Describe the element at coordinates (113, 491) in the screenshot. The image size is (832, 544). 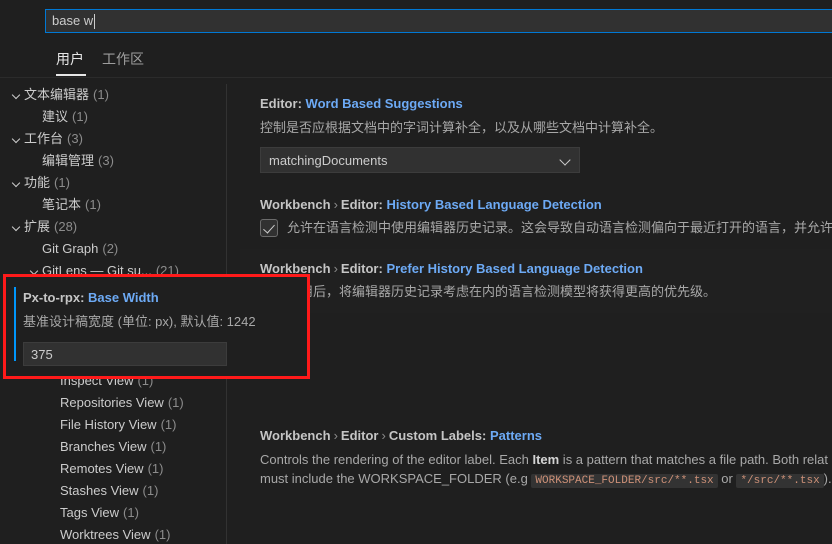
I see `toc-item: Stashes View (1)` at that location.